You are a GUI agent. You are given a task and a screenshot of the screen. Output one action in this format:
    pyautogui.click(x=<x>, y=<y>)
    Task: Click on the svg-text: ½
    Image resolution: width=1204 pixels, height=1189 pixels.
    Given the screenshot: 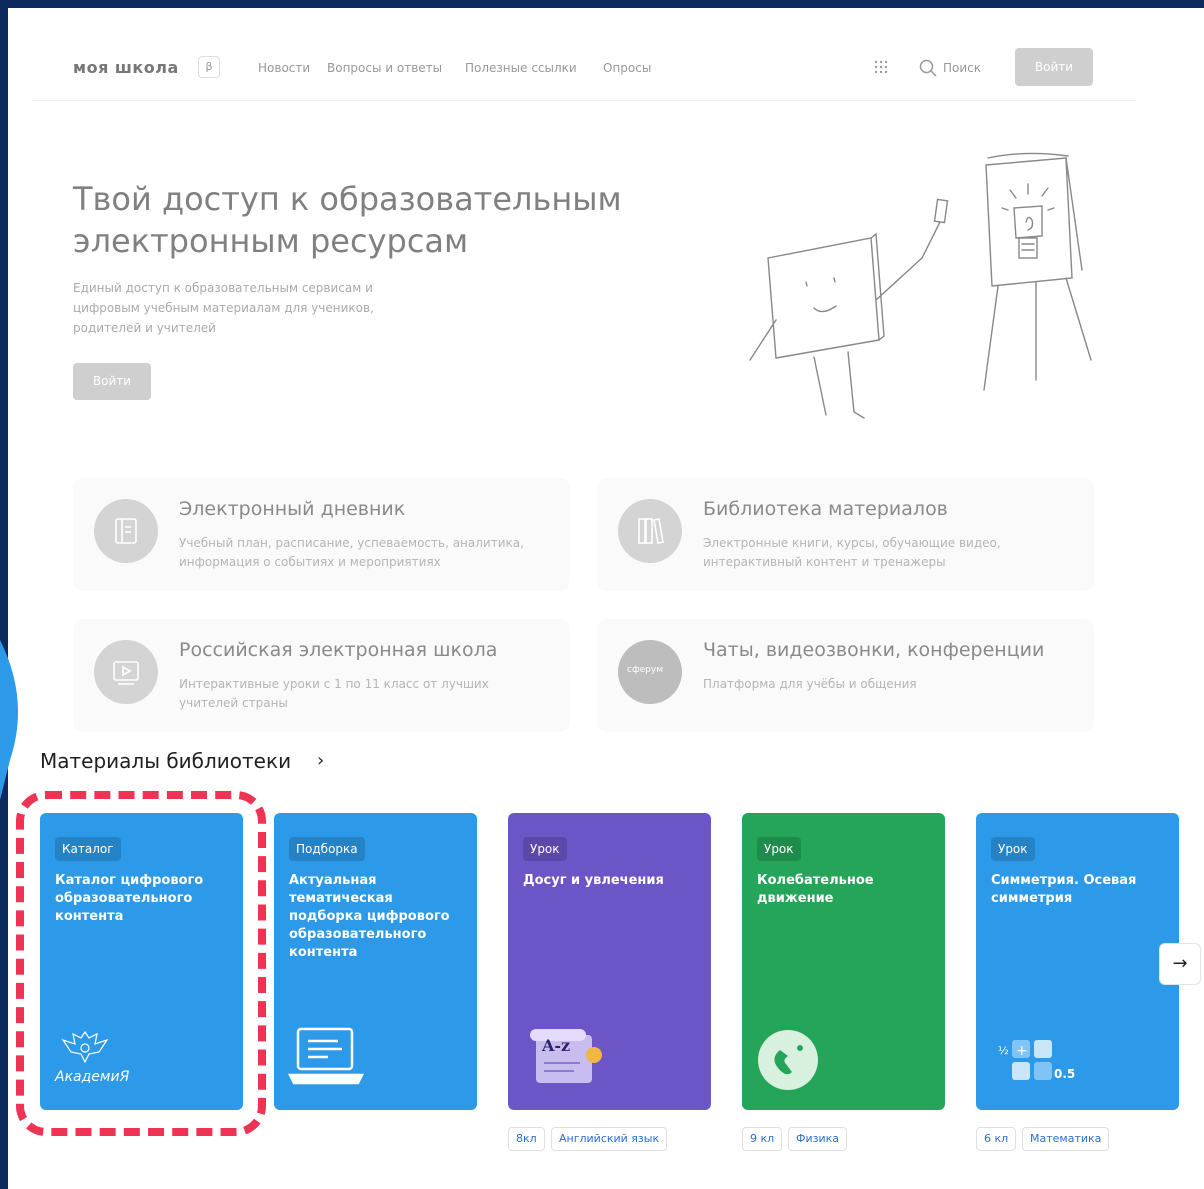 What is the action you would take?
    pyautogui.click(x=1003, y=1050)
    